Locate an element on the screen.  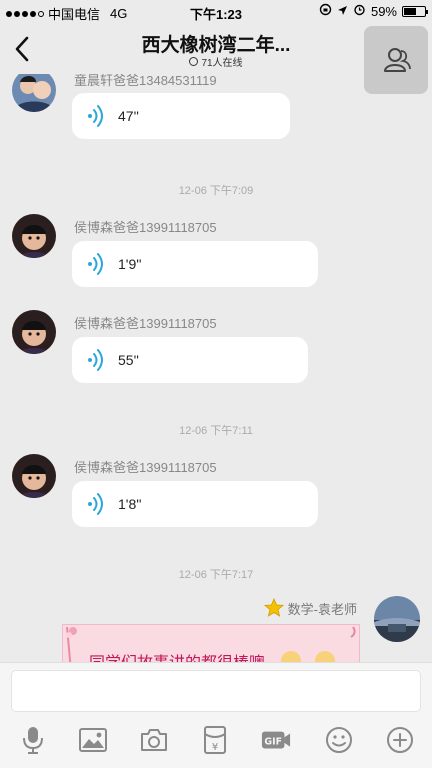
message-timestamp: 12-06 下午7:11 is located at coordinates (216, 431).